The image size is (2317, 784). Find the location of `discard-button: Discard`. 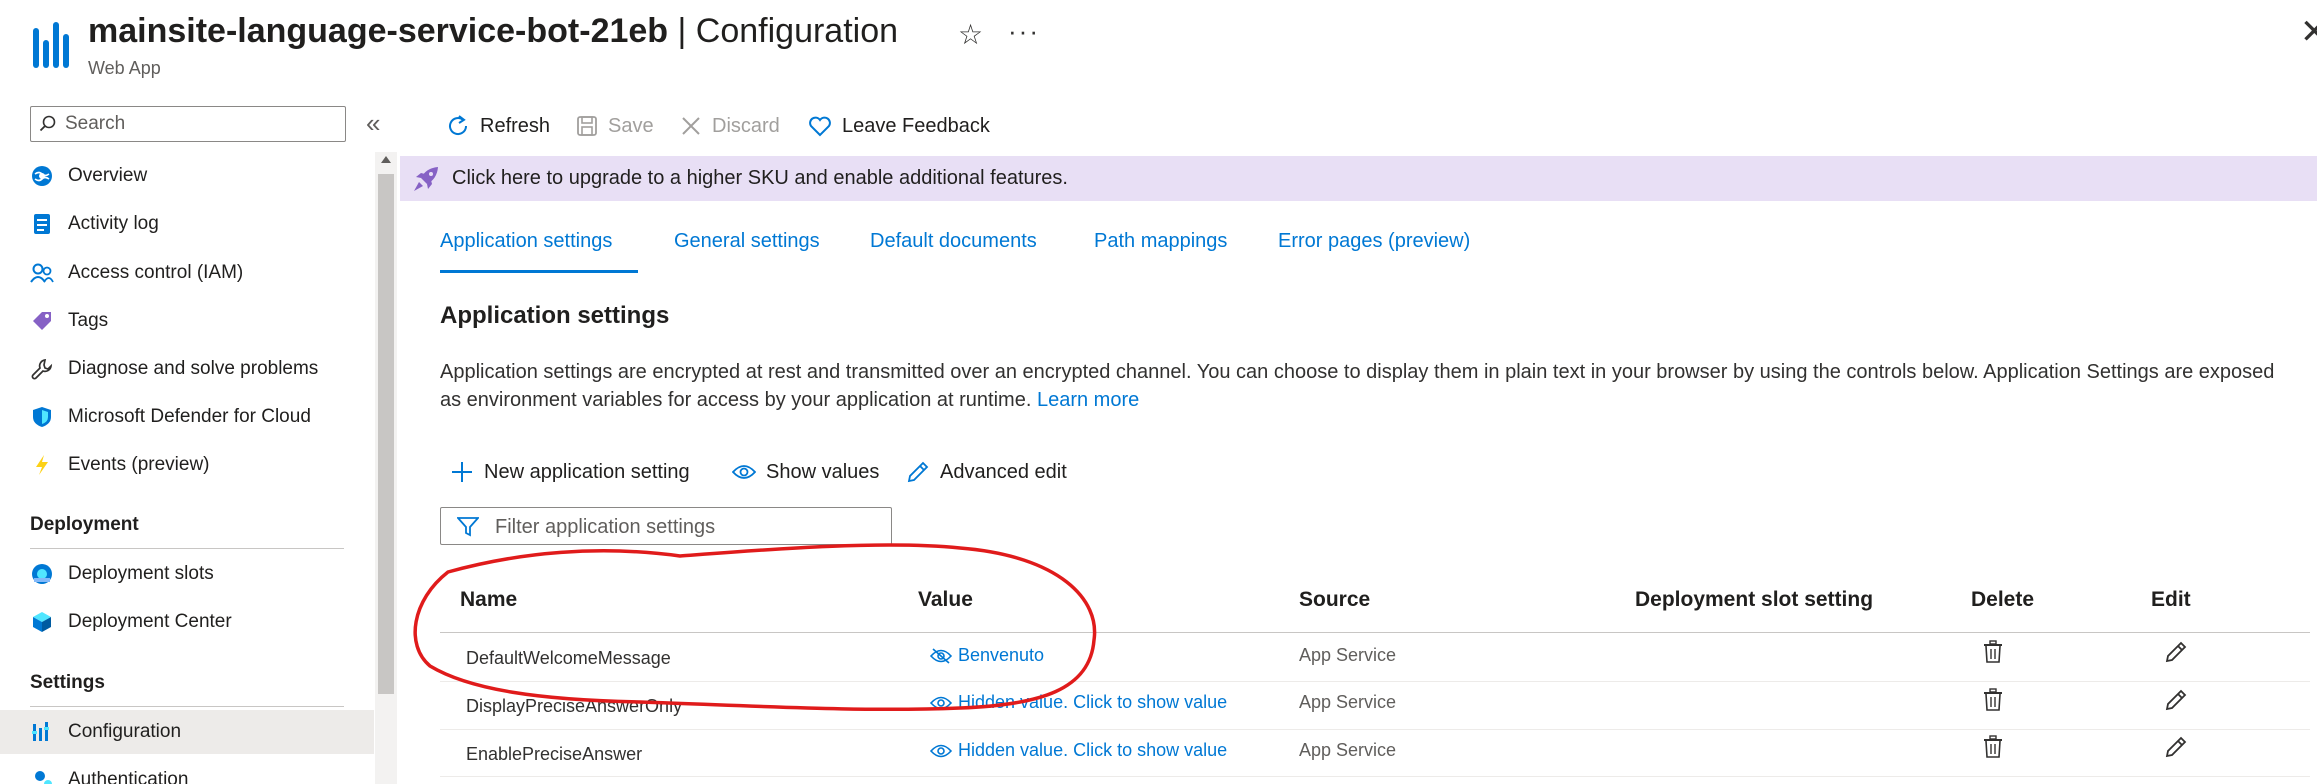

discard-button: Discard is located at coordinates (730, 126).